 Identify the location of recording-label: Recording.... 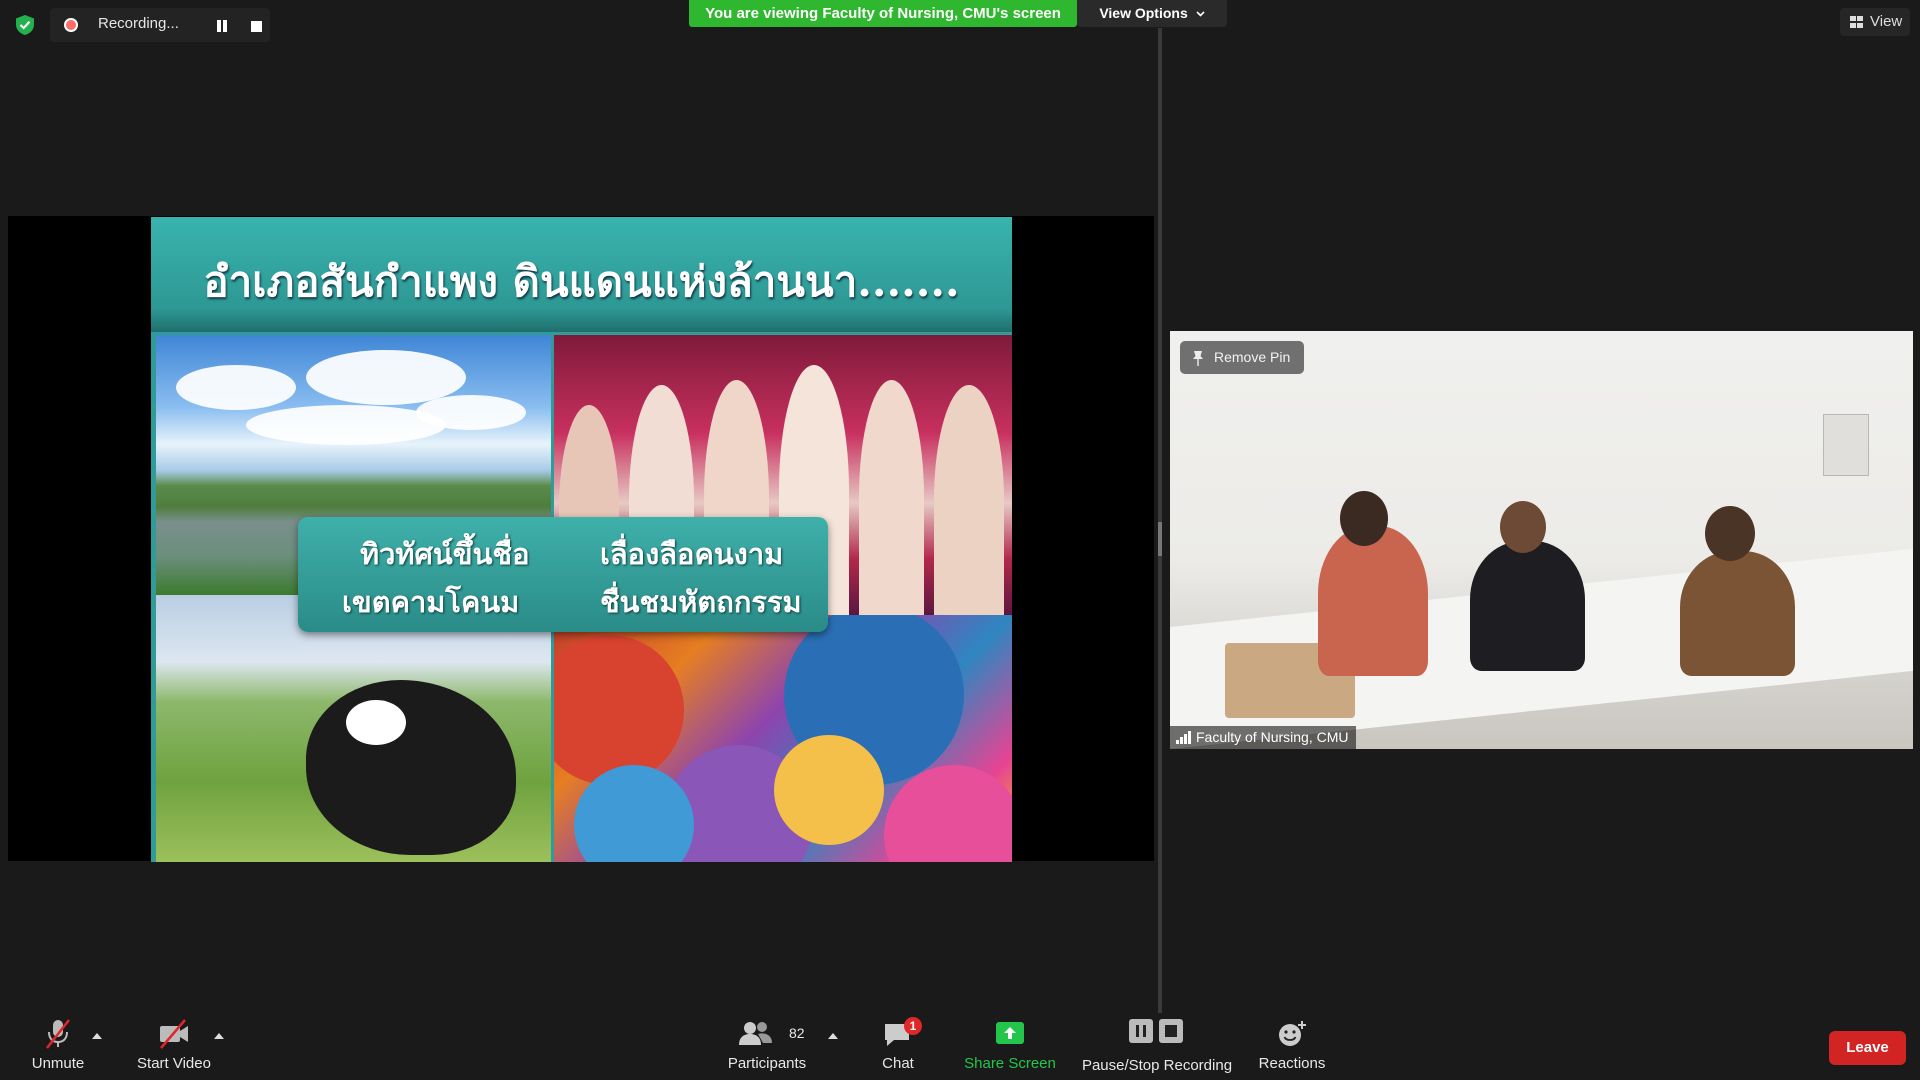
(138, 23).